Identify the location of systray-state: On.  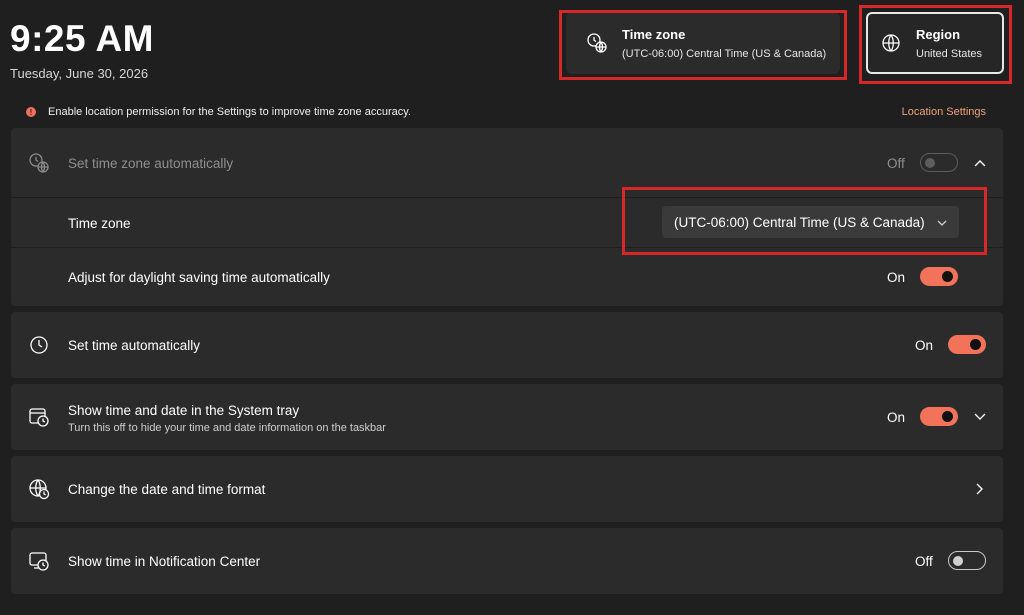
(896, 417).